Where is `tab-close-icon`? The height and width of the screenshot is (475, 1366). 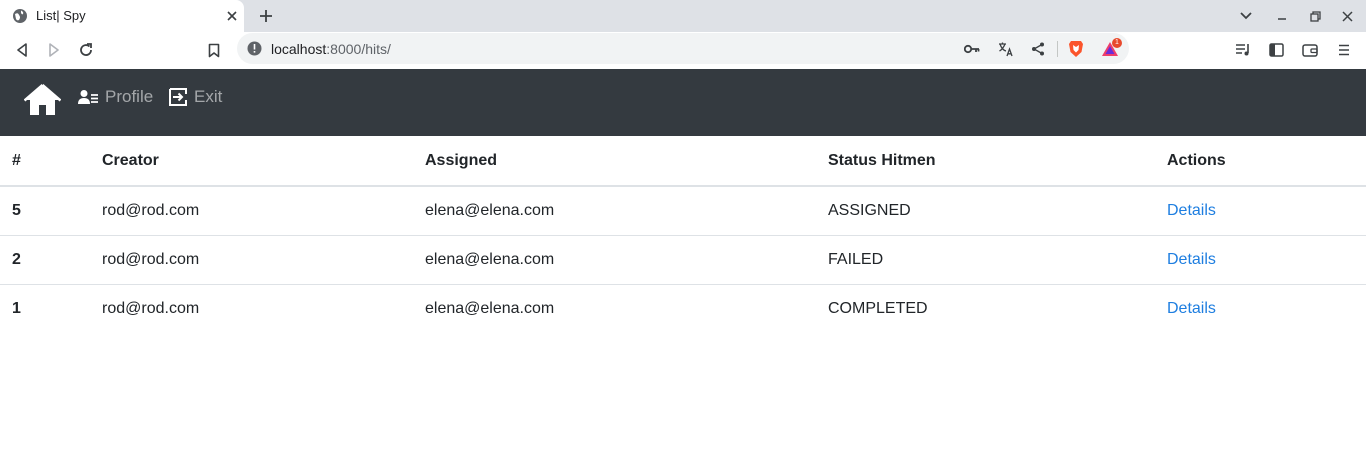 tab-close-icon is located at coordinates (232, 16).